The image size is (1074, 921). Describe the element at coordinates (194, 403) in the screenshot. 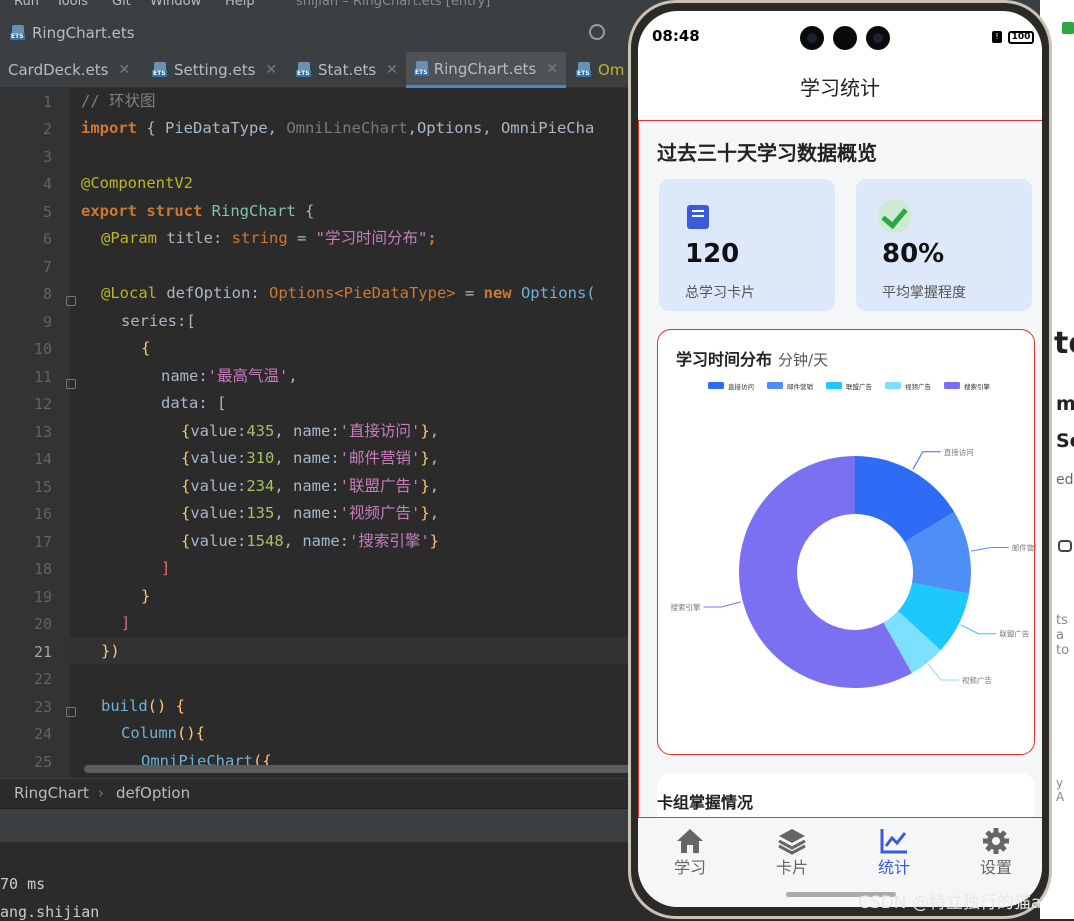

I see `code-token: data: [` at that location.